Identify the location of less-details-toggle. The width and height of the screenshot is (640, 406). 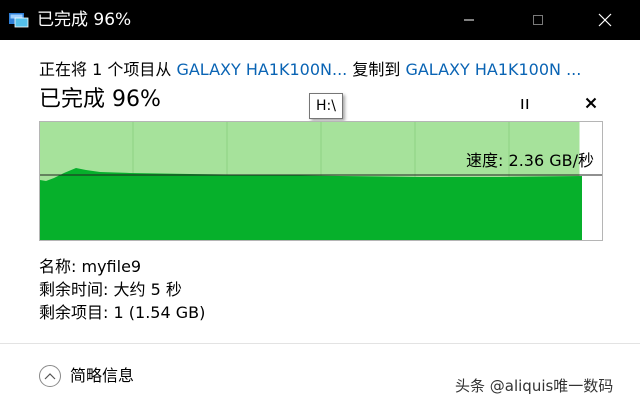
(50, 376).